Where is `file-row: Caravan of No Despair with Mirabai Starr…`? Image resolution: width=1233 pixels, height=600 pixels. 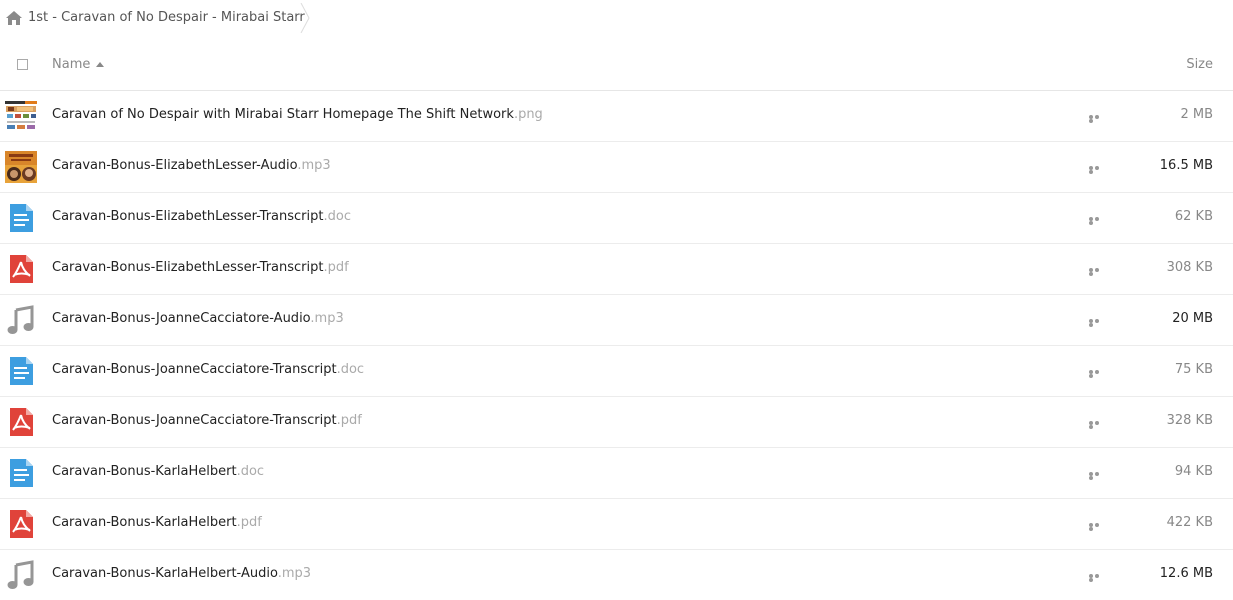 file-row: Caravan of No Despair with Mirabai Starr… is located at coordinates (616, 116).